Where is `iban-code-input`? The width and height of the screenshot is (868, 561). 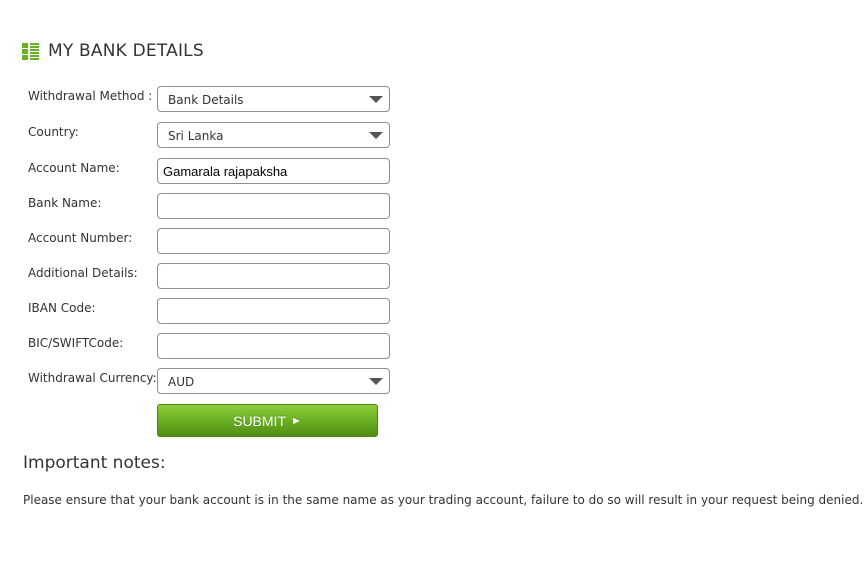
iban-code-input is located at coordinates (273, 311).